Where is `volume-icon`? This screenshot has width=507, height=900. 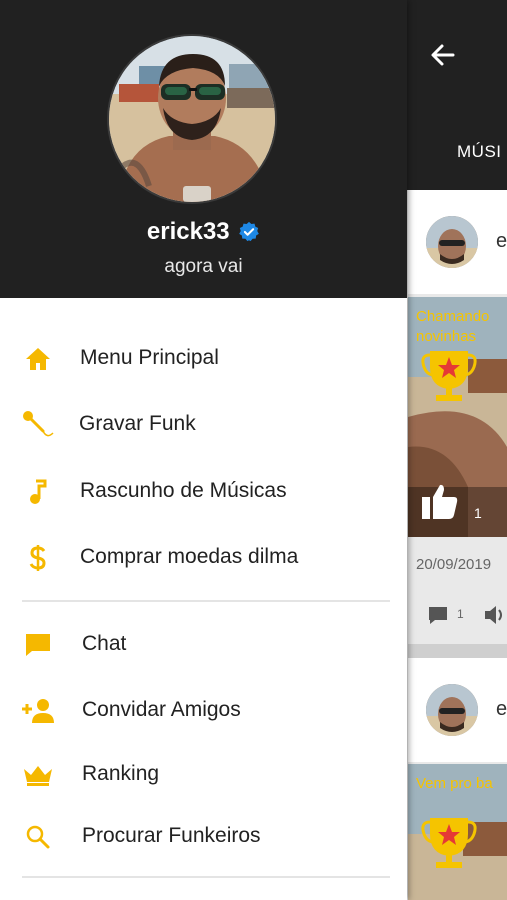 volume-icon is located at coordinates (495, 615).